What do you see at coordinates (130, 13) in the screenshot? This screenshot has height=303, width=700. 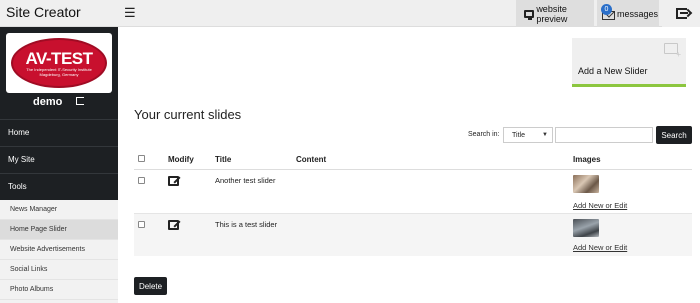 I see `hamburger-icon: ☰` at bounding box center [130, 13].